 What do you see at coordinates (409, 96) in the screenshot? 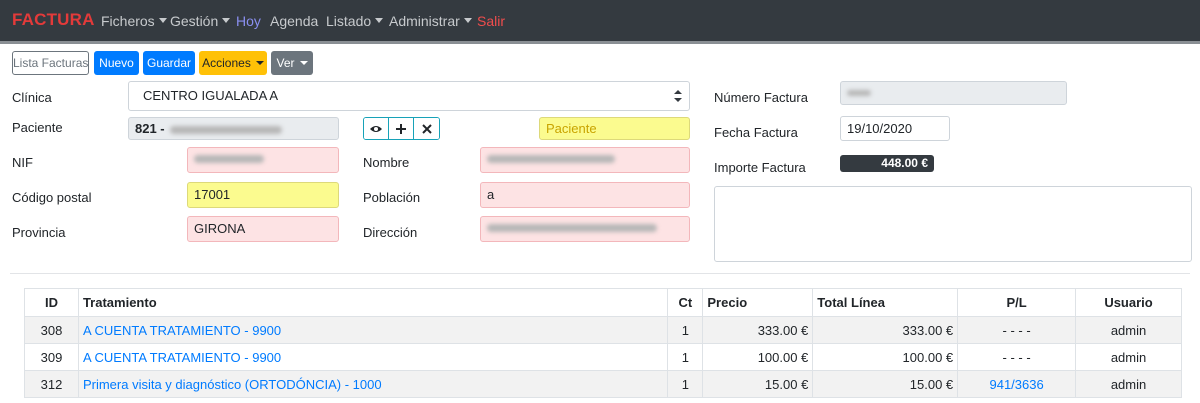
I see `clinica-select: CENTRO IGUALADA A` at bounding box center [409, 96].